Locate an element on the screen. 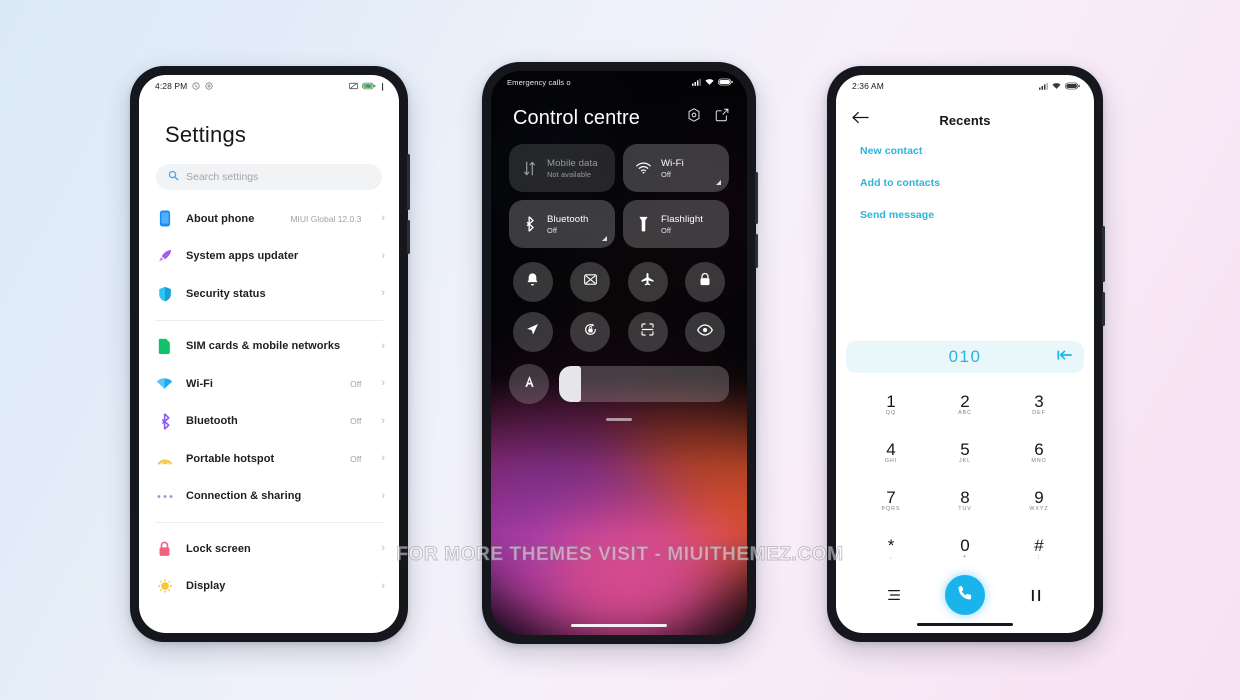  dialpad-key-1: 1 QQ is located at coordinates (891, 405).